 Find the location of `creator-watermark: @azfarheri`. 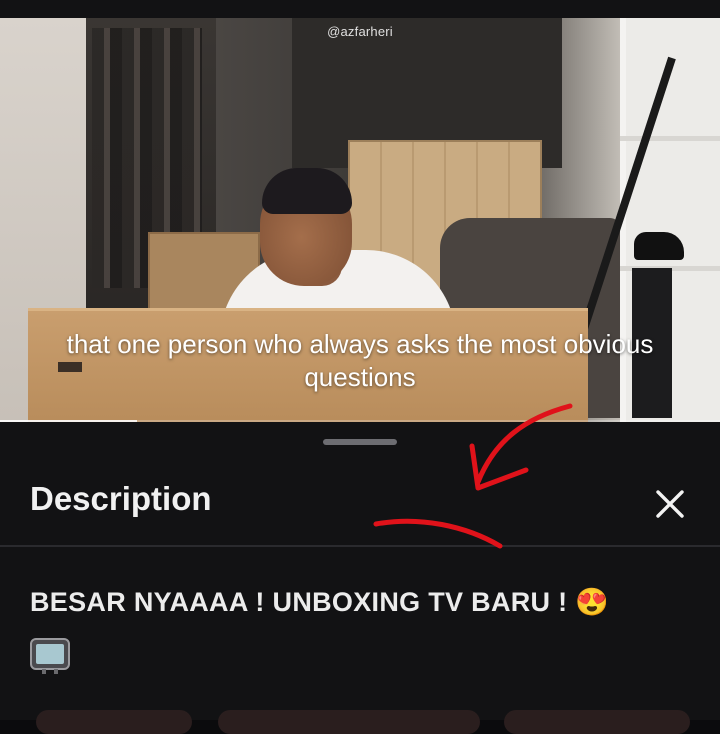

creator-watermark: @azfarheri is located at coordinates (360, 31).